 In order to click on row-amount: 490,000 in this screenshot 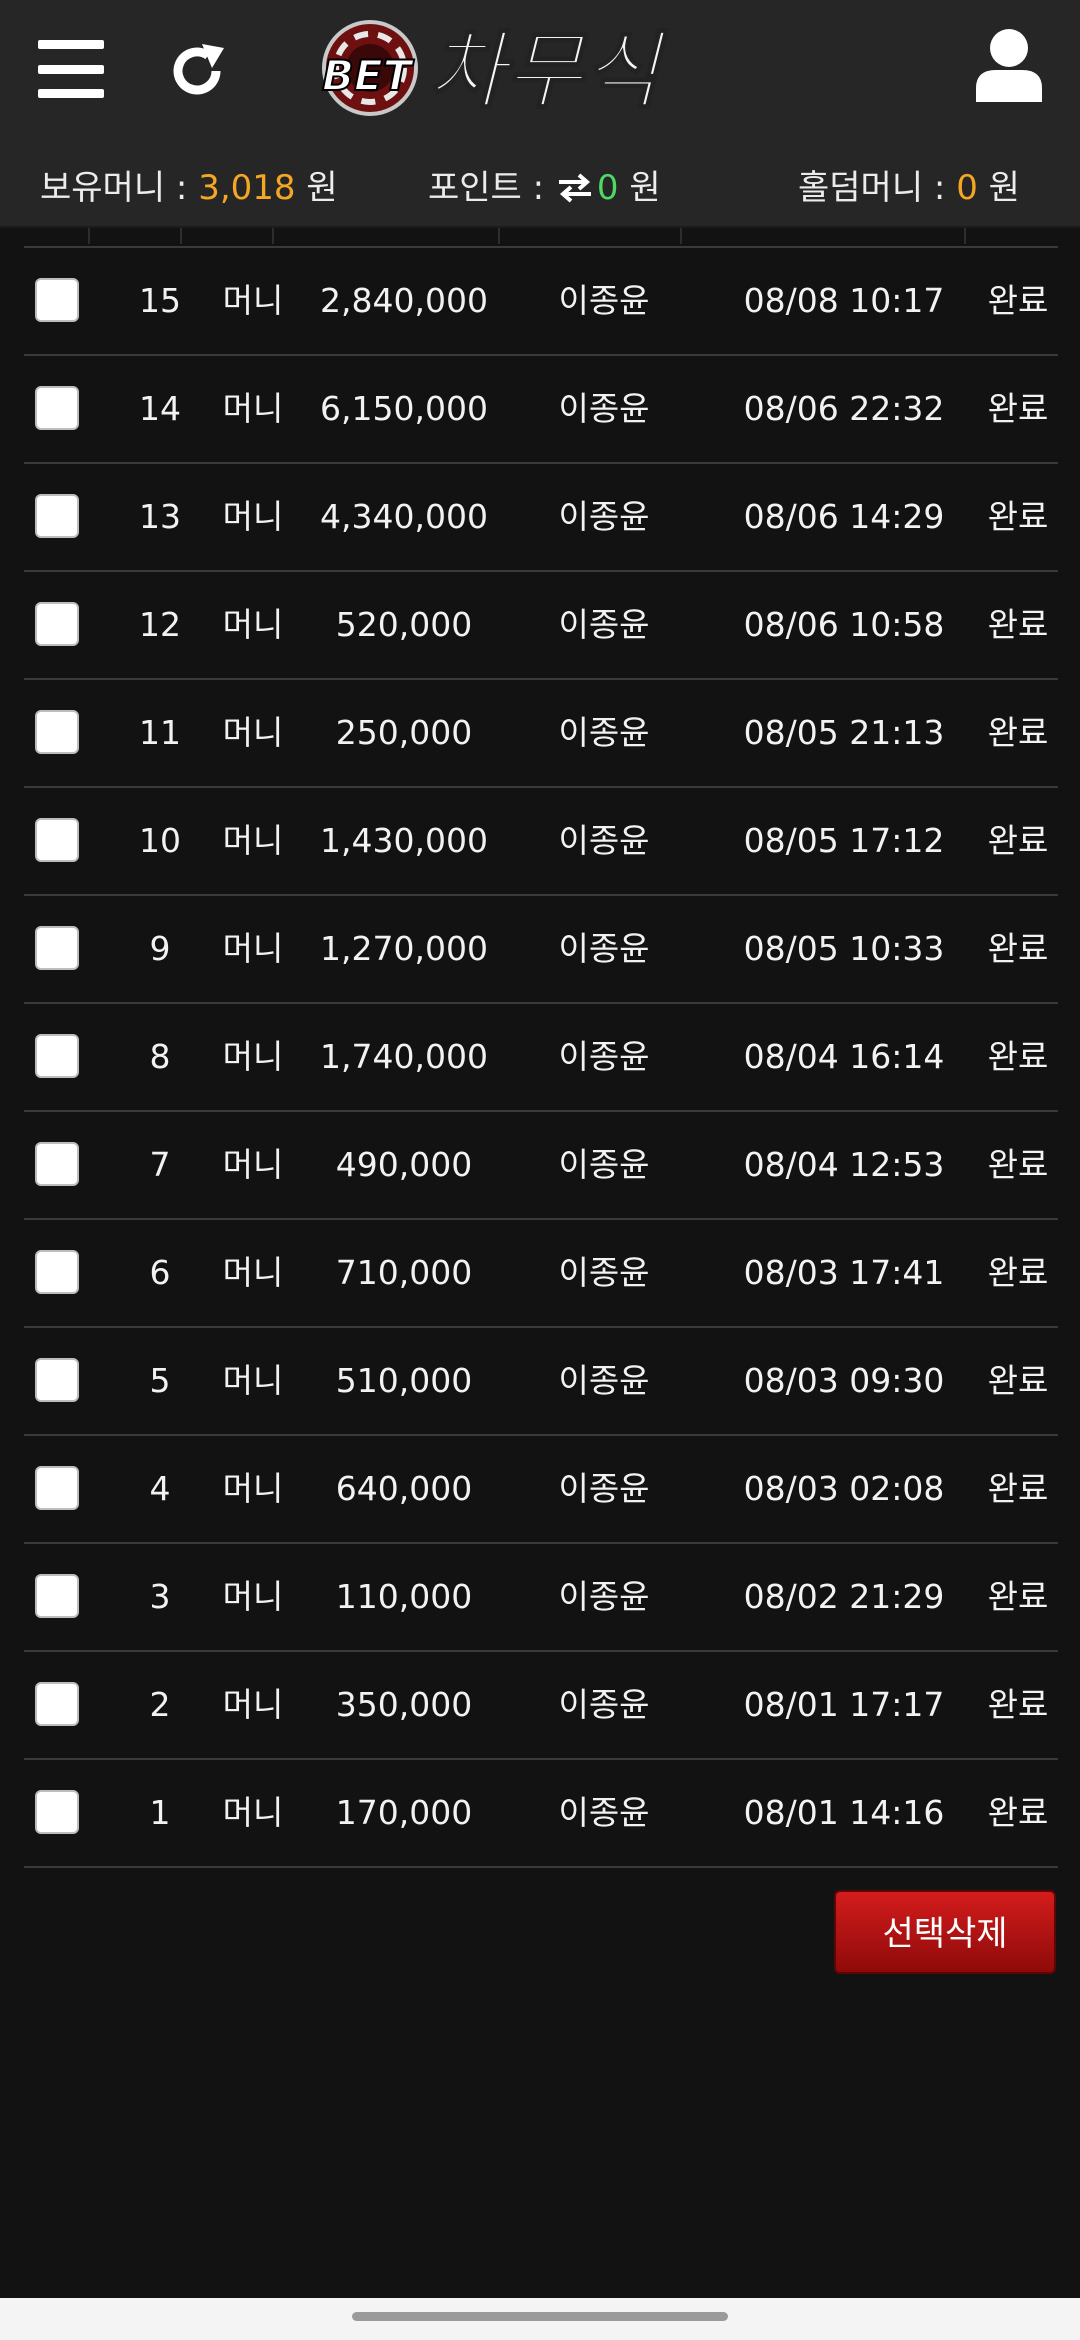, I will do `click(404, 1164)`.